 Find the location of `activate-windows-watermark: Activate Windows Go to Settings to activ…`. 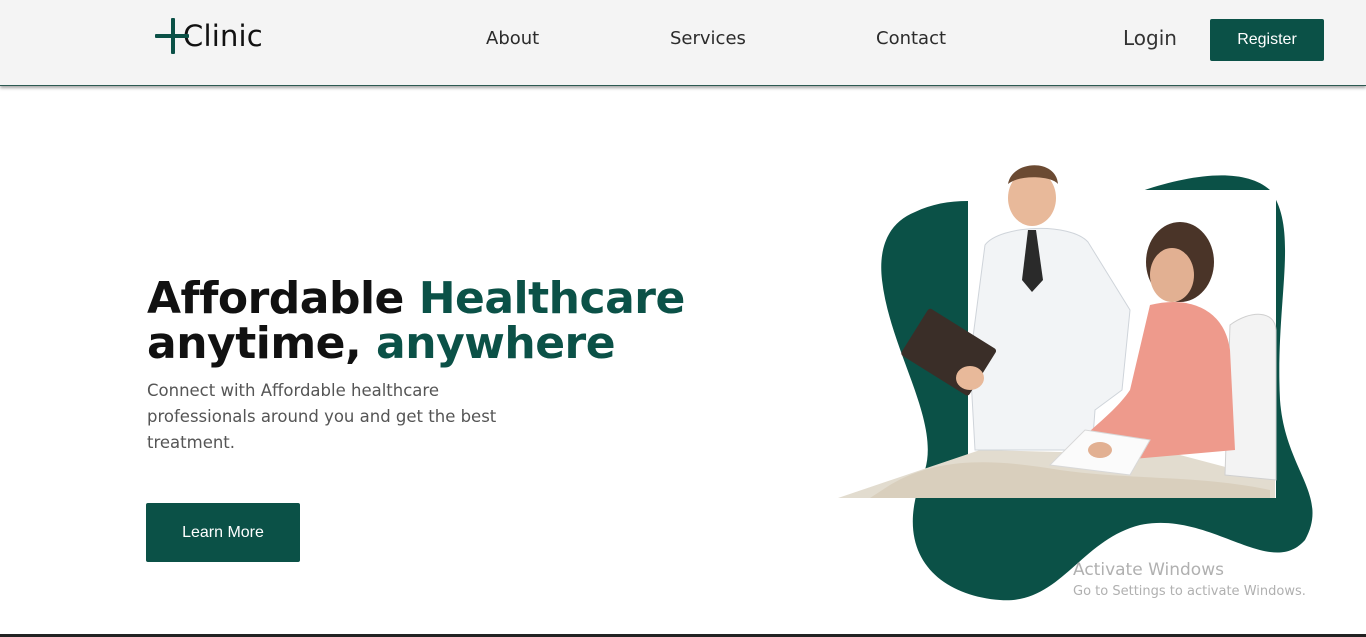

activate-windows-watermark: Activate Windows Go to Settings to activ… is located at coordinates (1189, 580).